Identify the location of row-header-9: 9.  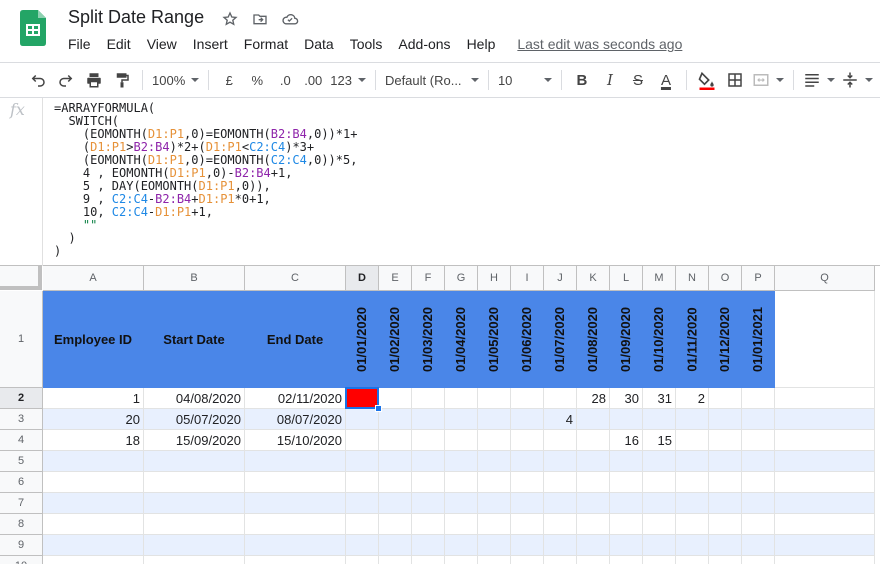
(21, 545).